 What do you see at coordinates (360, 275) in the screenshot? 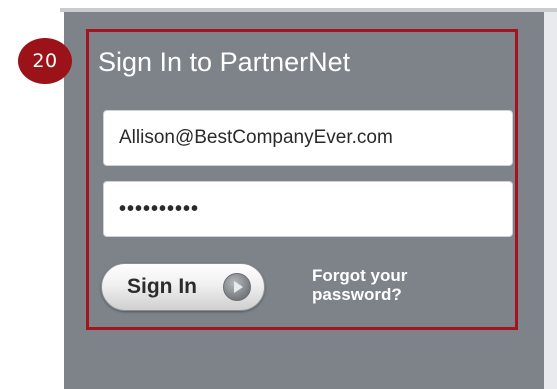
I see `forgot-password-line-1: Forgot your` at bounding box center [360, 275].